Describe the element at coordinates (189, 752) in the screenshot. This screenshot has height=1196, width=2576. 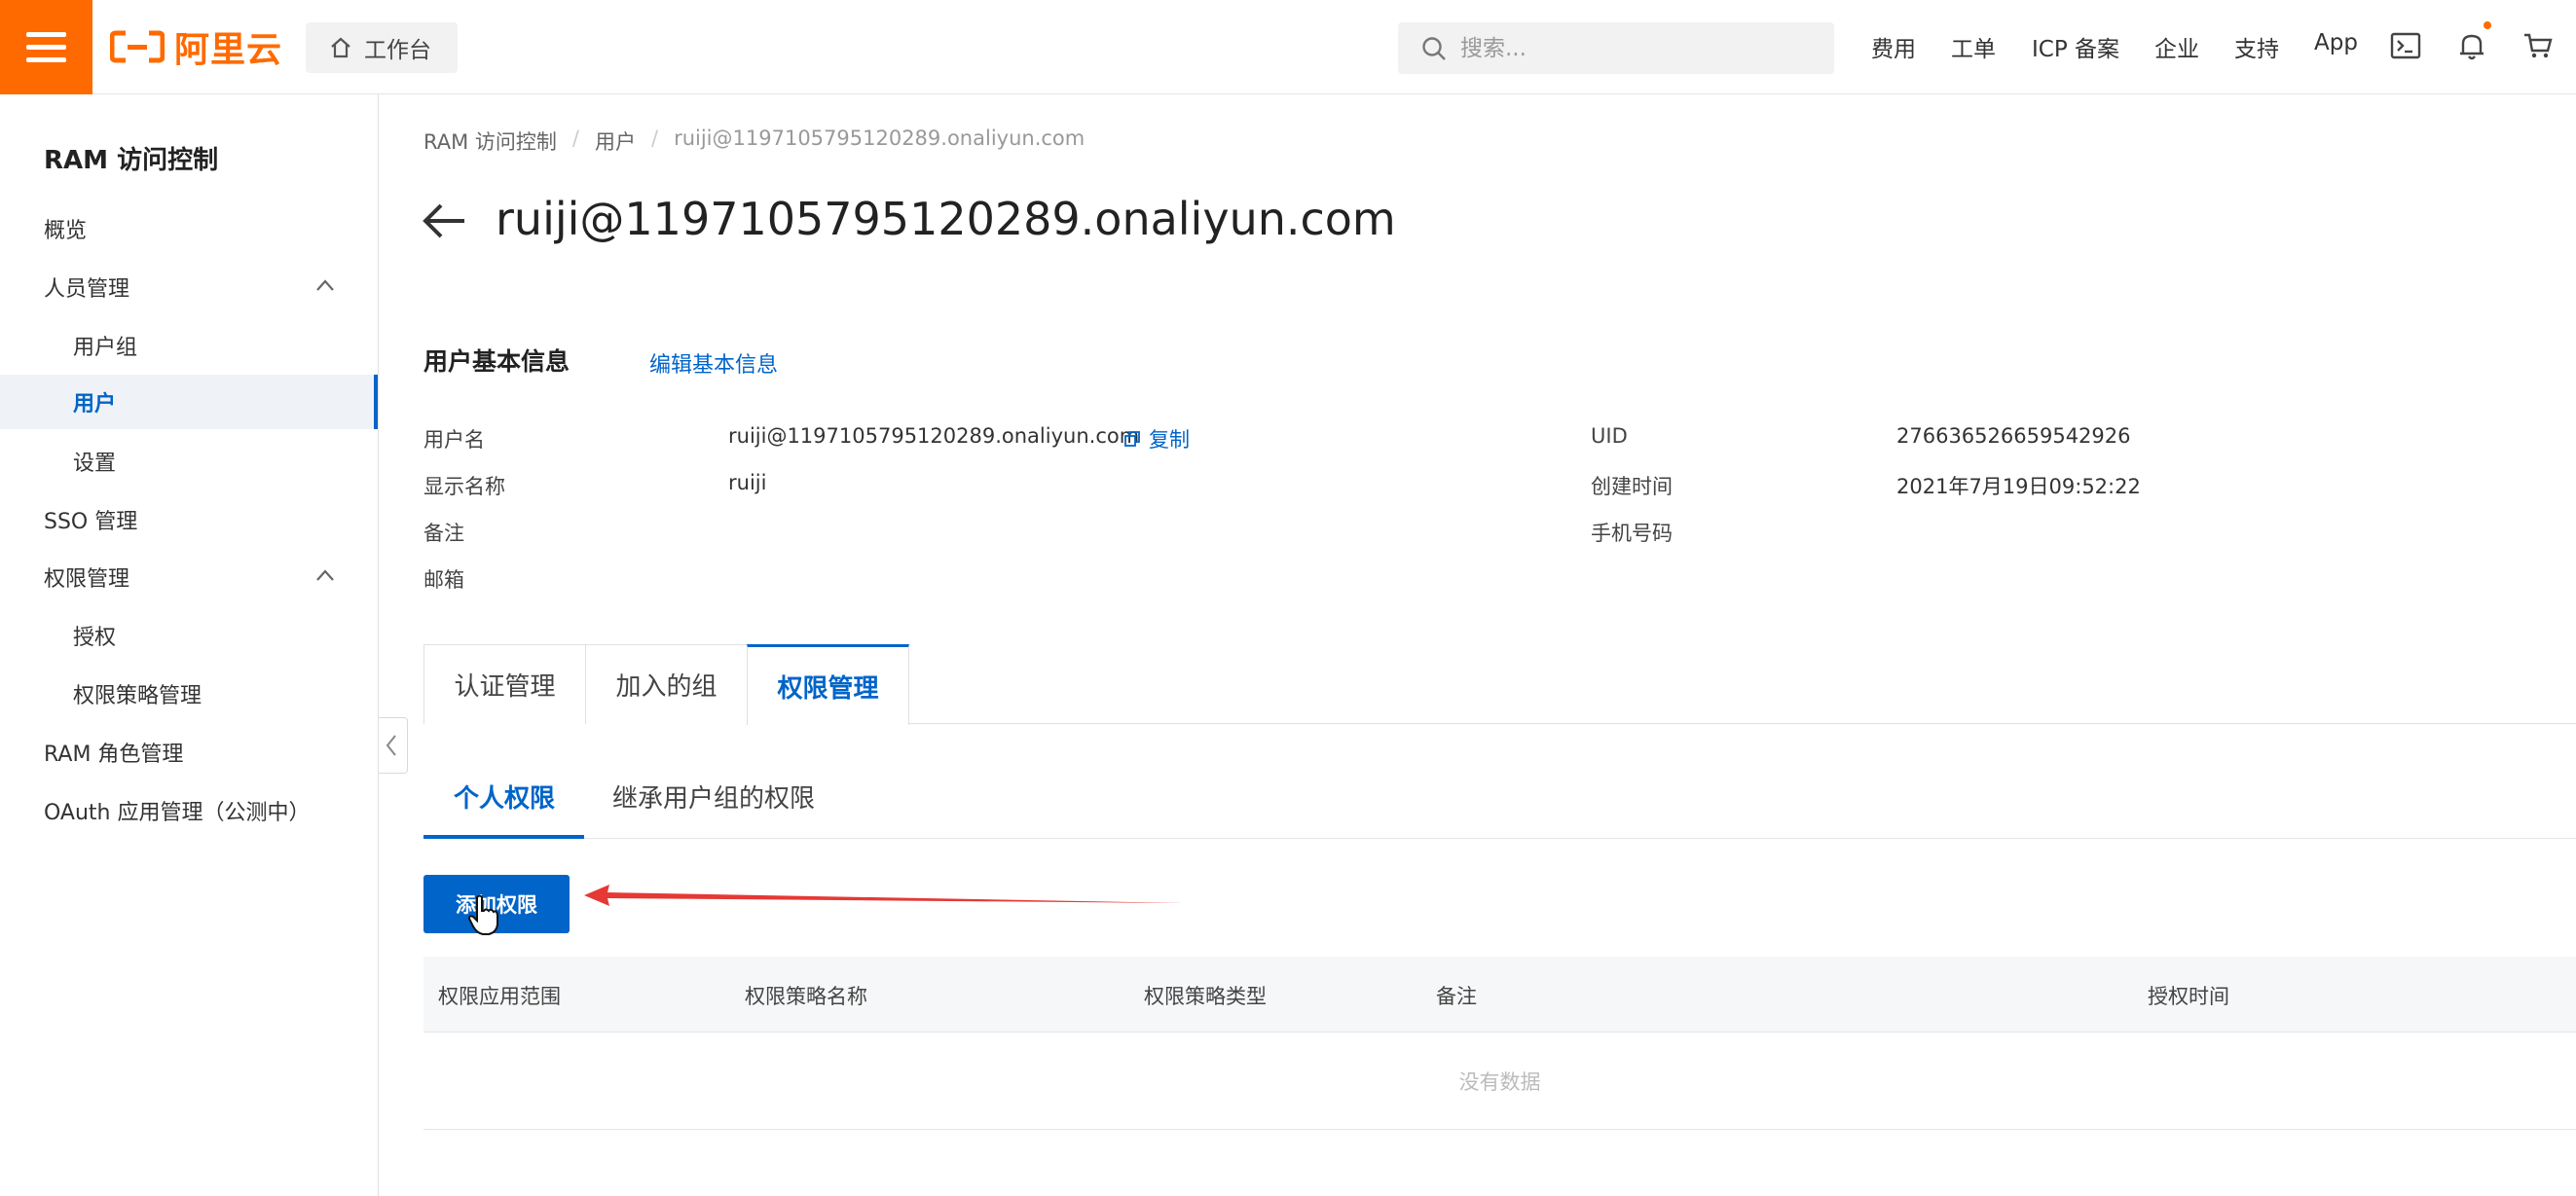
I see `sidebar-item-roles: RAM 角色管理` at that location.